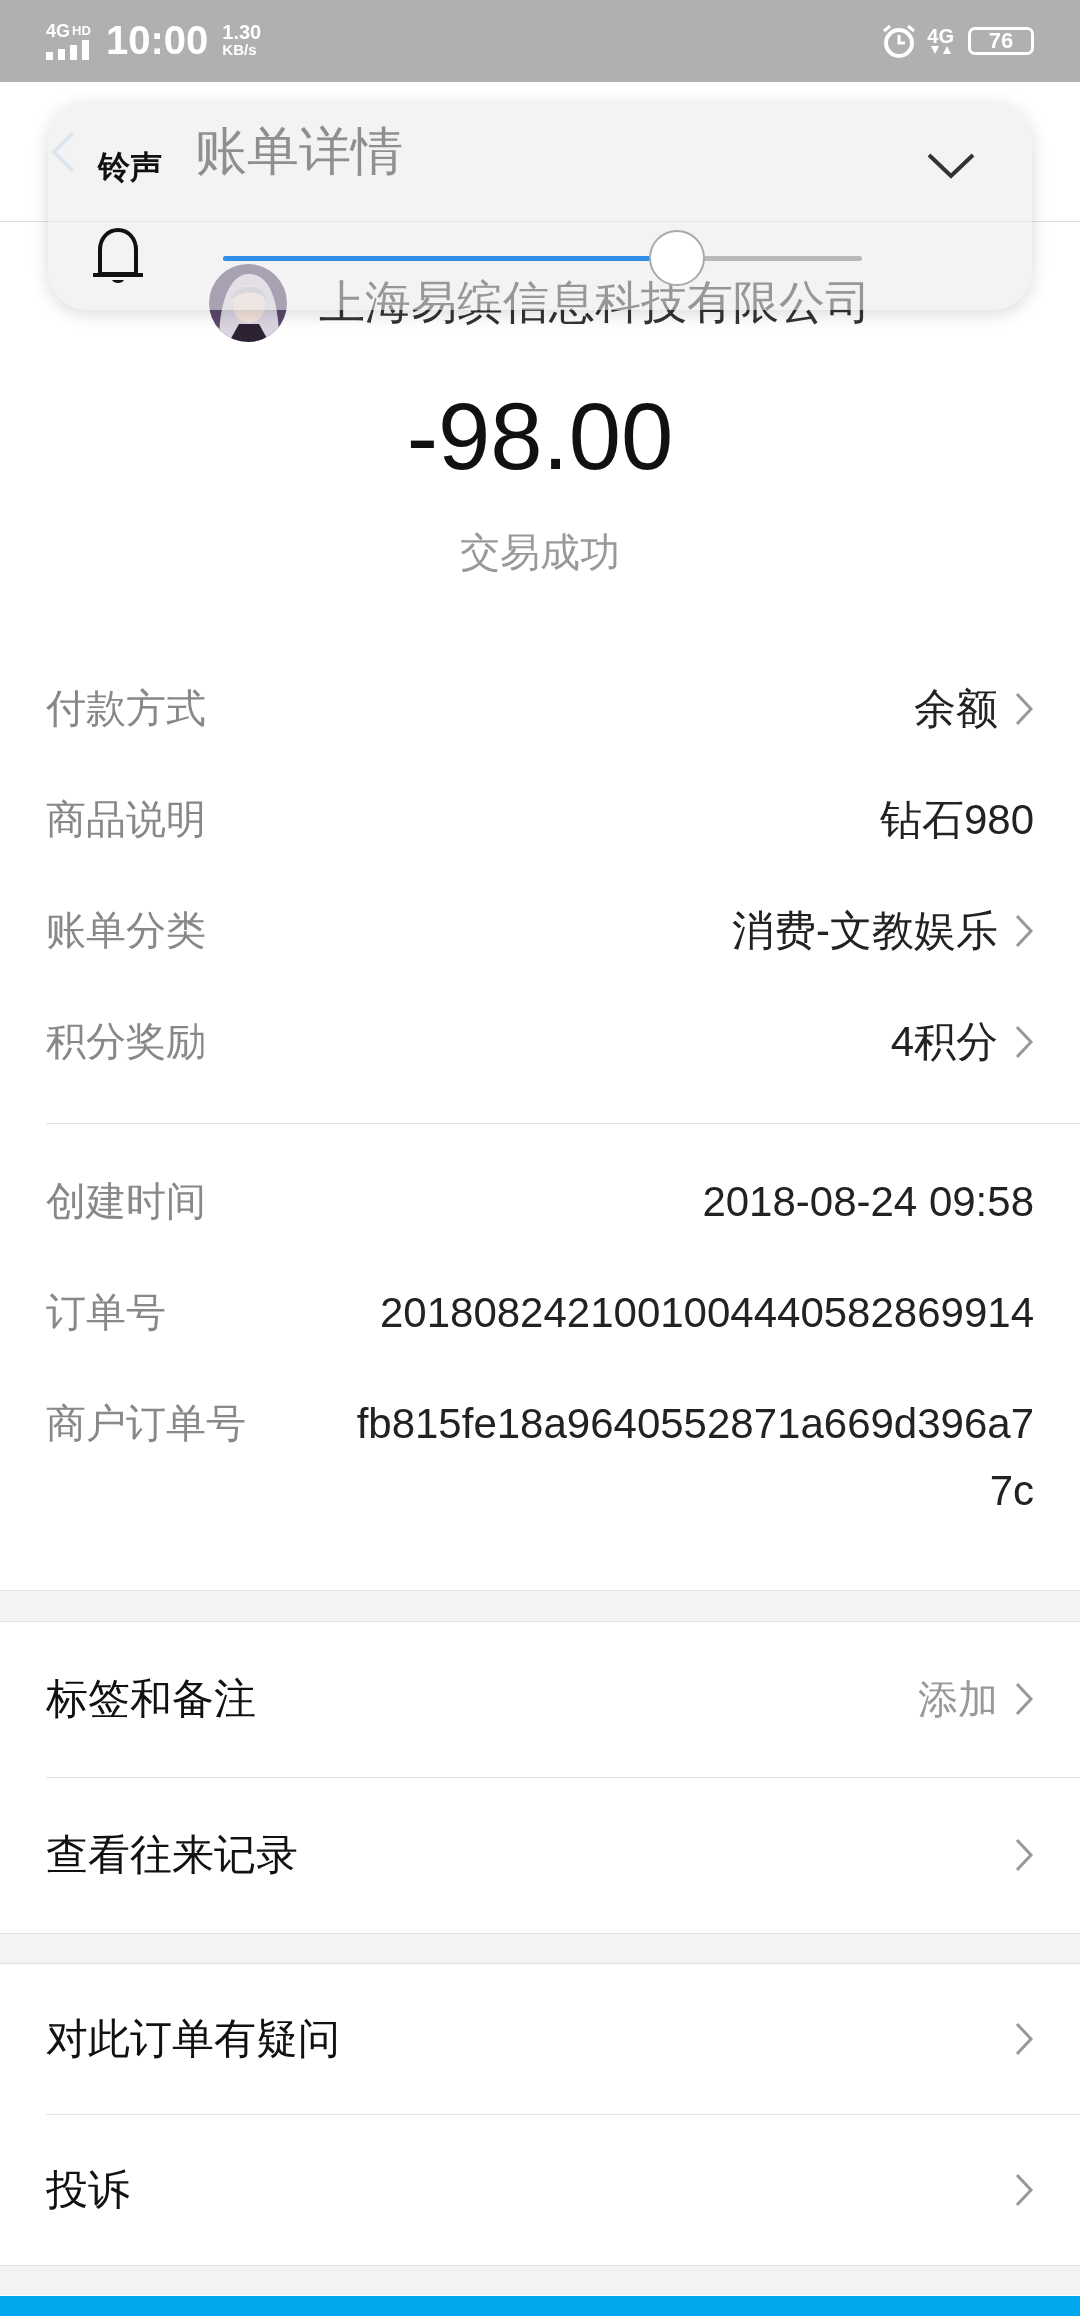  Describe the element at coordinates (951, 166) in the screenshot. I see `collapse-icon` at that location.